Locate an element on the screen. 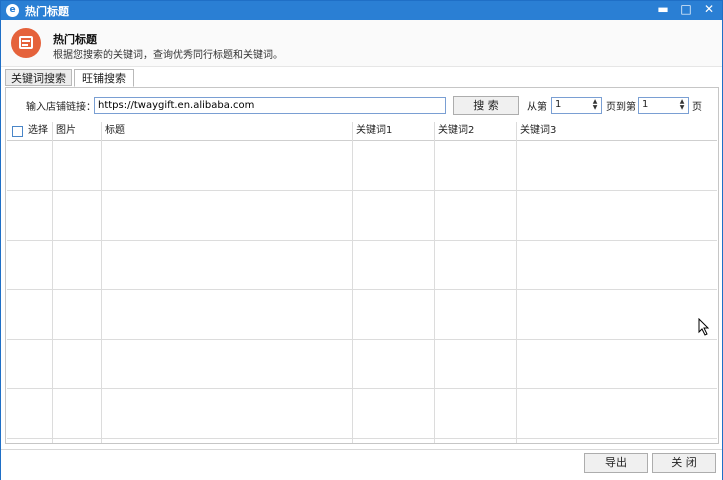  to-page-value: 1 is located at coordinates (645, 104).